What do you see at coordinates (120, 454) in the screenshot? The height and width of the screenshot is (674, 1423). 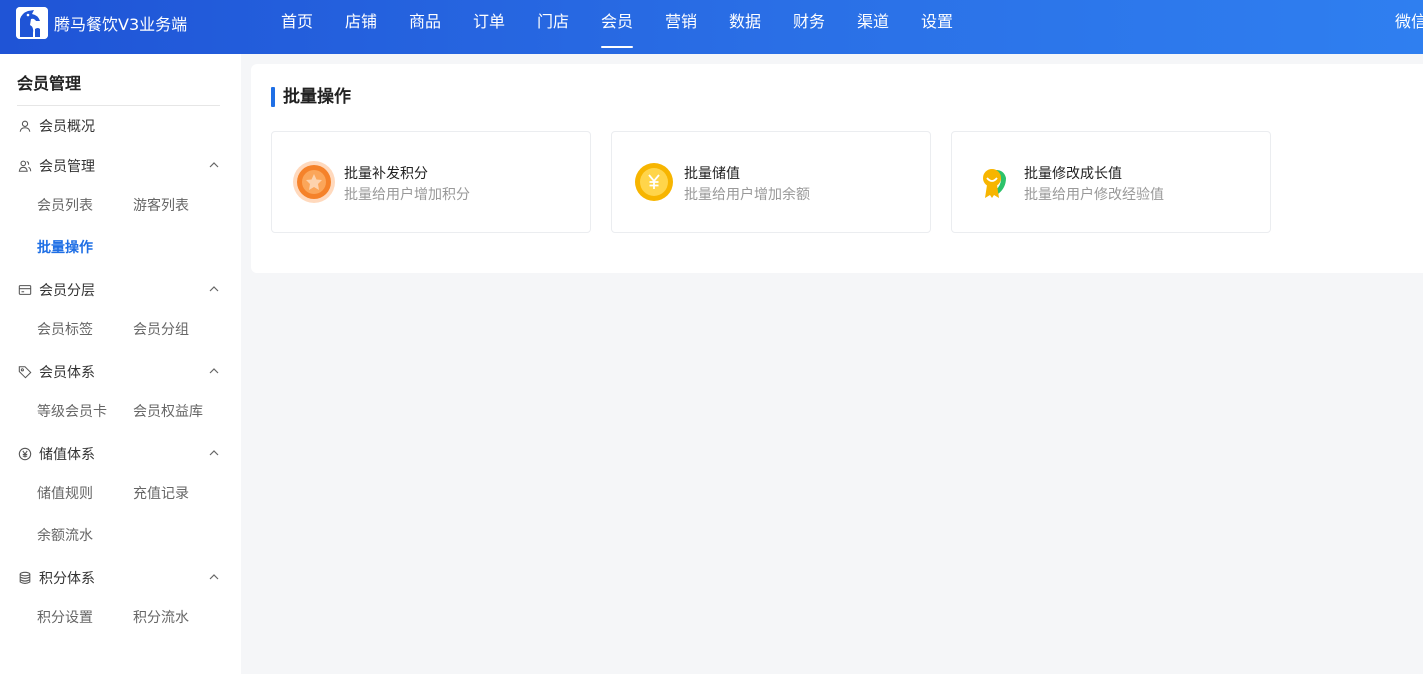 I see `sidebar-group-stored-value: 储值体系` at bounding box center [120, 454].